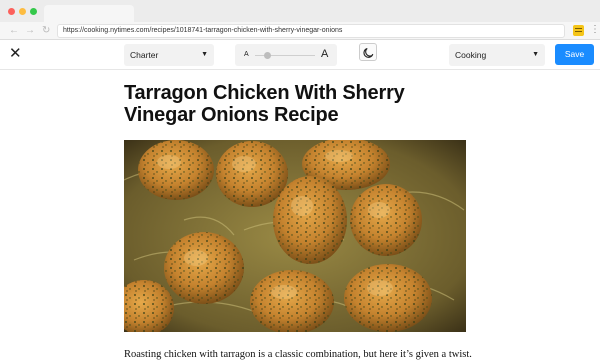  What do you see at coordinates (471, 55) in the screenshot?
I see `collection-select-value: Cooking` at bounding box center [471, 55].